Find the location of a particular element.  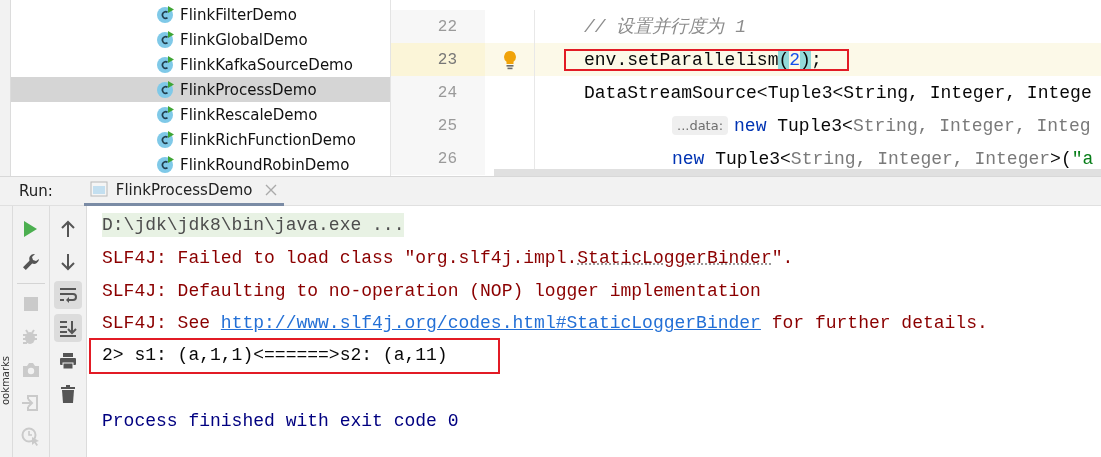

line-number: 24 is located at coordinates (438, 92).